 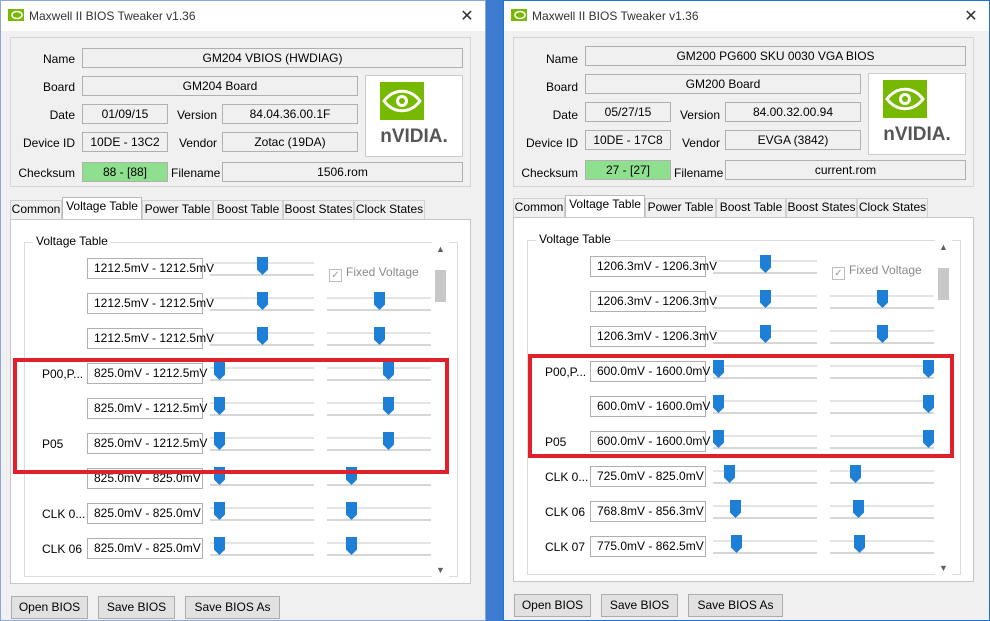 I want to click on filename-field: current.rom, so click(x=845, y=170).